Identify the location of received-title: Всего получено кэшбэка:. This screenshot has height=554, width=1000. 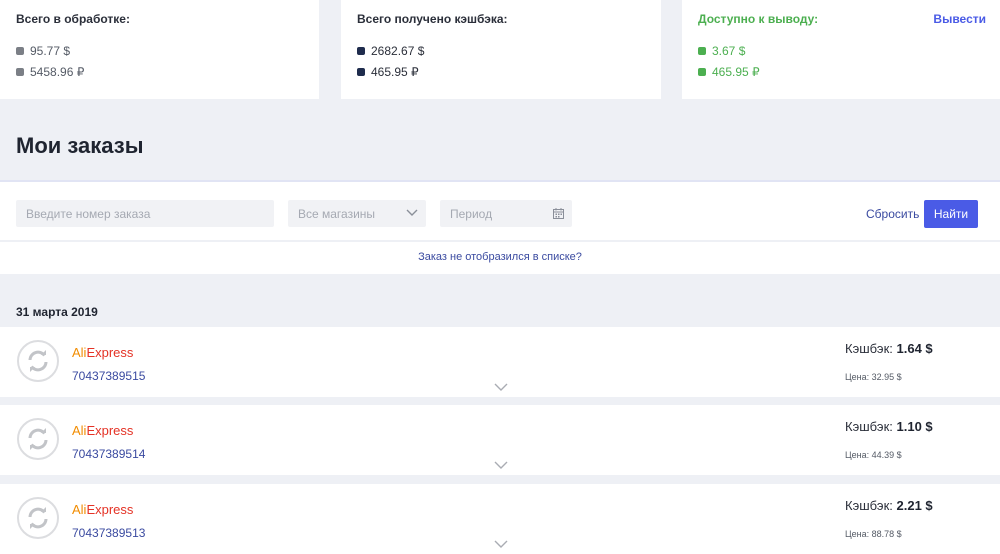
(432, 19).